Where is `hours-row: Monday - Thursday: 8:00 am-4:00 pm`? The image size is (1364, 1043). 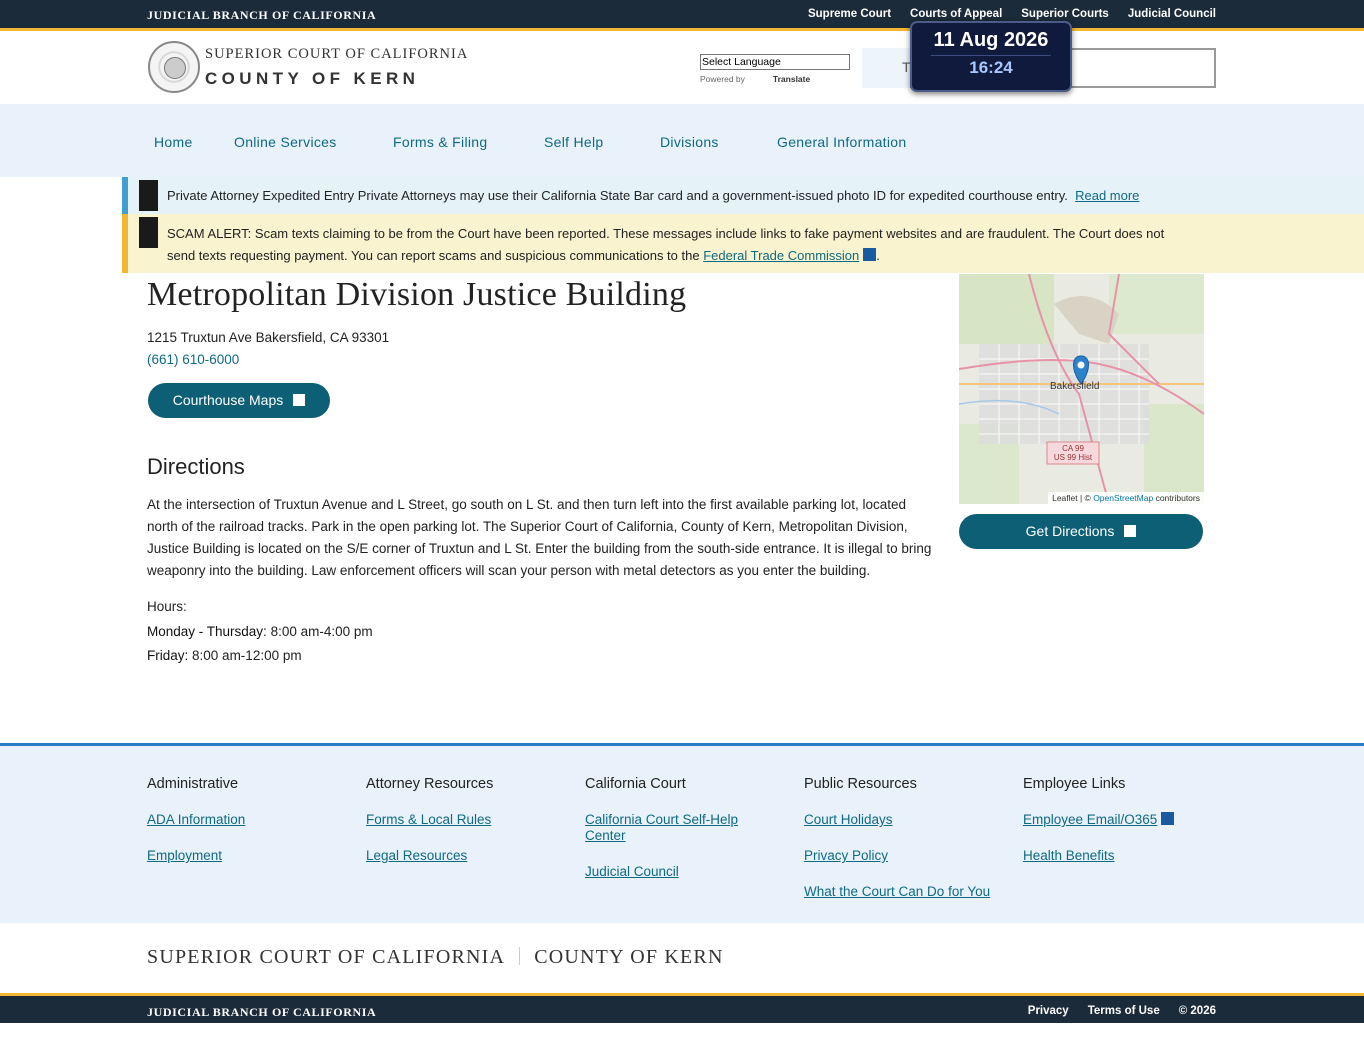 hours-row: Monday - Thursday: 8:00 am-4:00 pm is located at coordinates (260, 631).